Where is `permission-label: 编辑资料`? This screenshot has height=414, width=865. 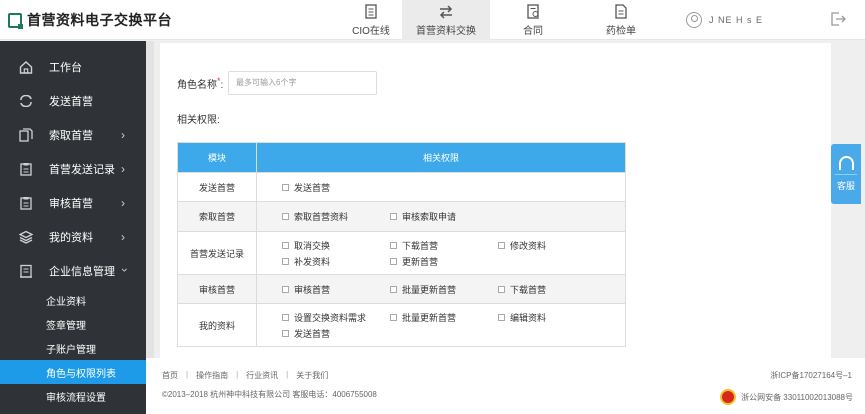
permission-label: 编辑资料 is located at coordinates (528, 317).